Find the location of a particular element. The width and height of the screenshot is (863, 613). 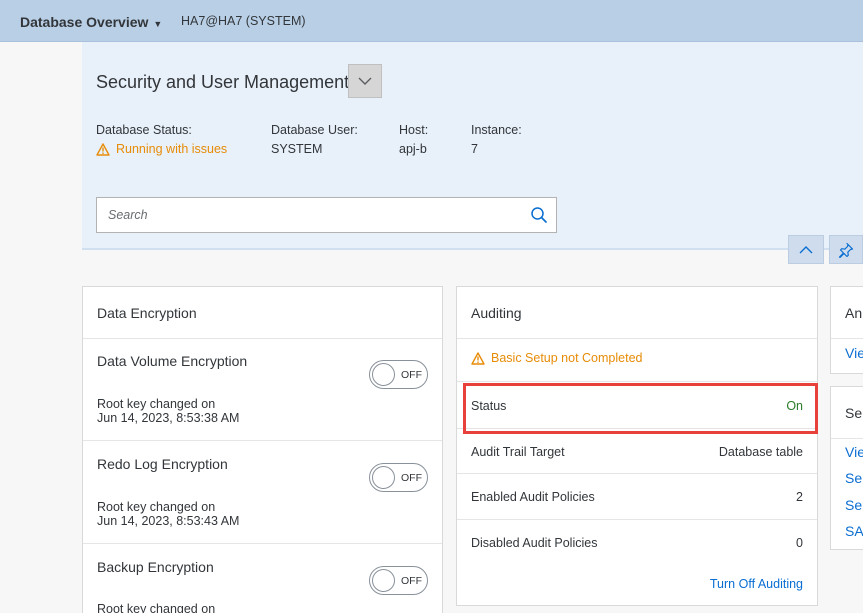

backup-encryption-toggle: OFF is located at coordinates (398, 580).